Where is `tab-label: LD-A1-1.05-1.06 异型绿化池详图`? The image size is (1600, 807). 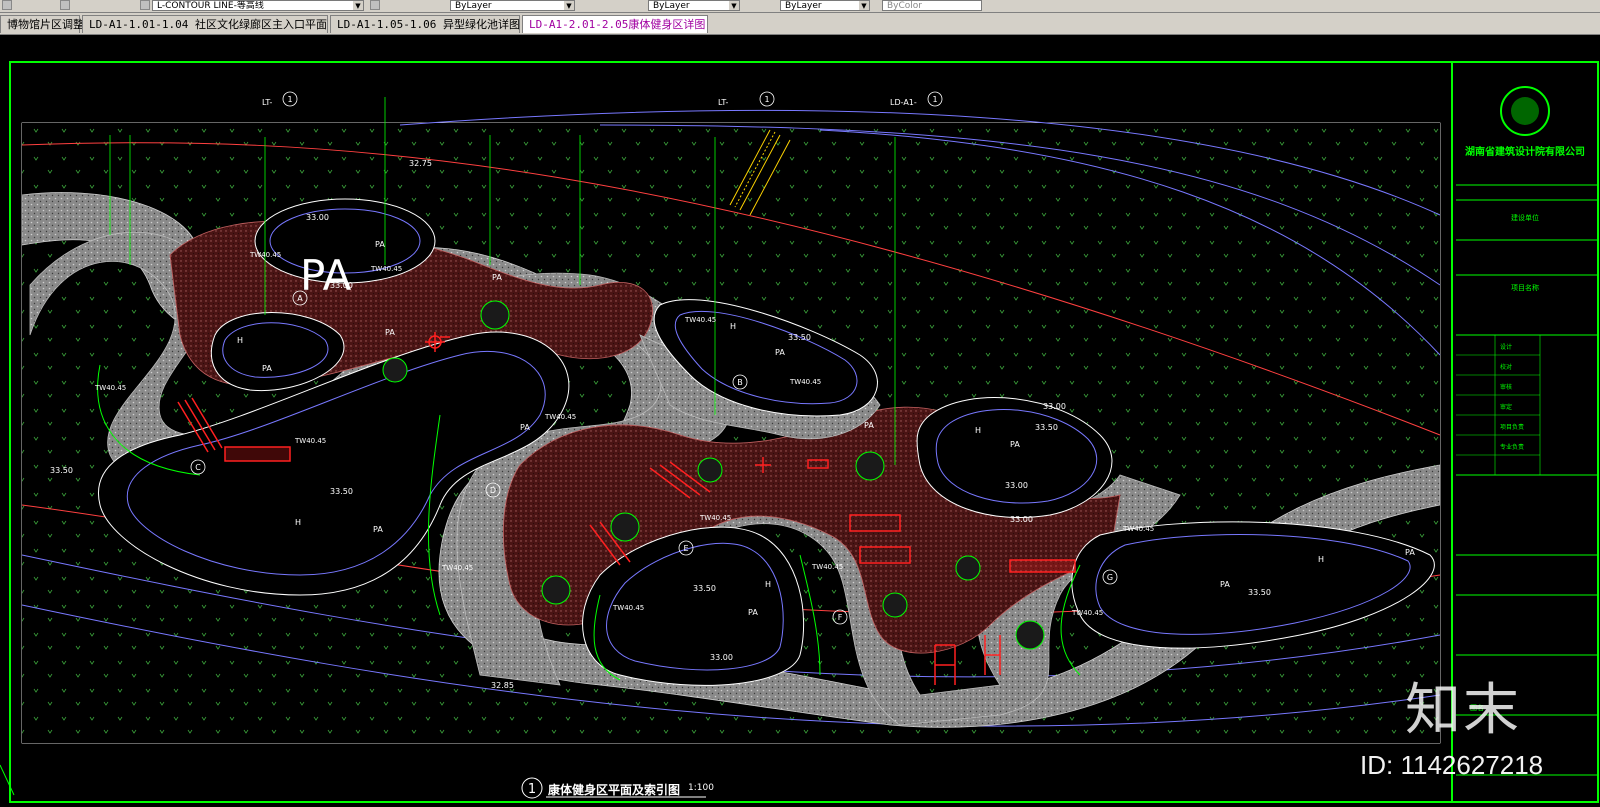
tab-label: LD-A1-1.05-1.06 异型绿化池详图 is located at coordinates (428, 24).